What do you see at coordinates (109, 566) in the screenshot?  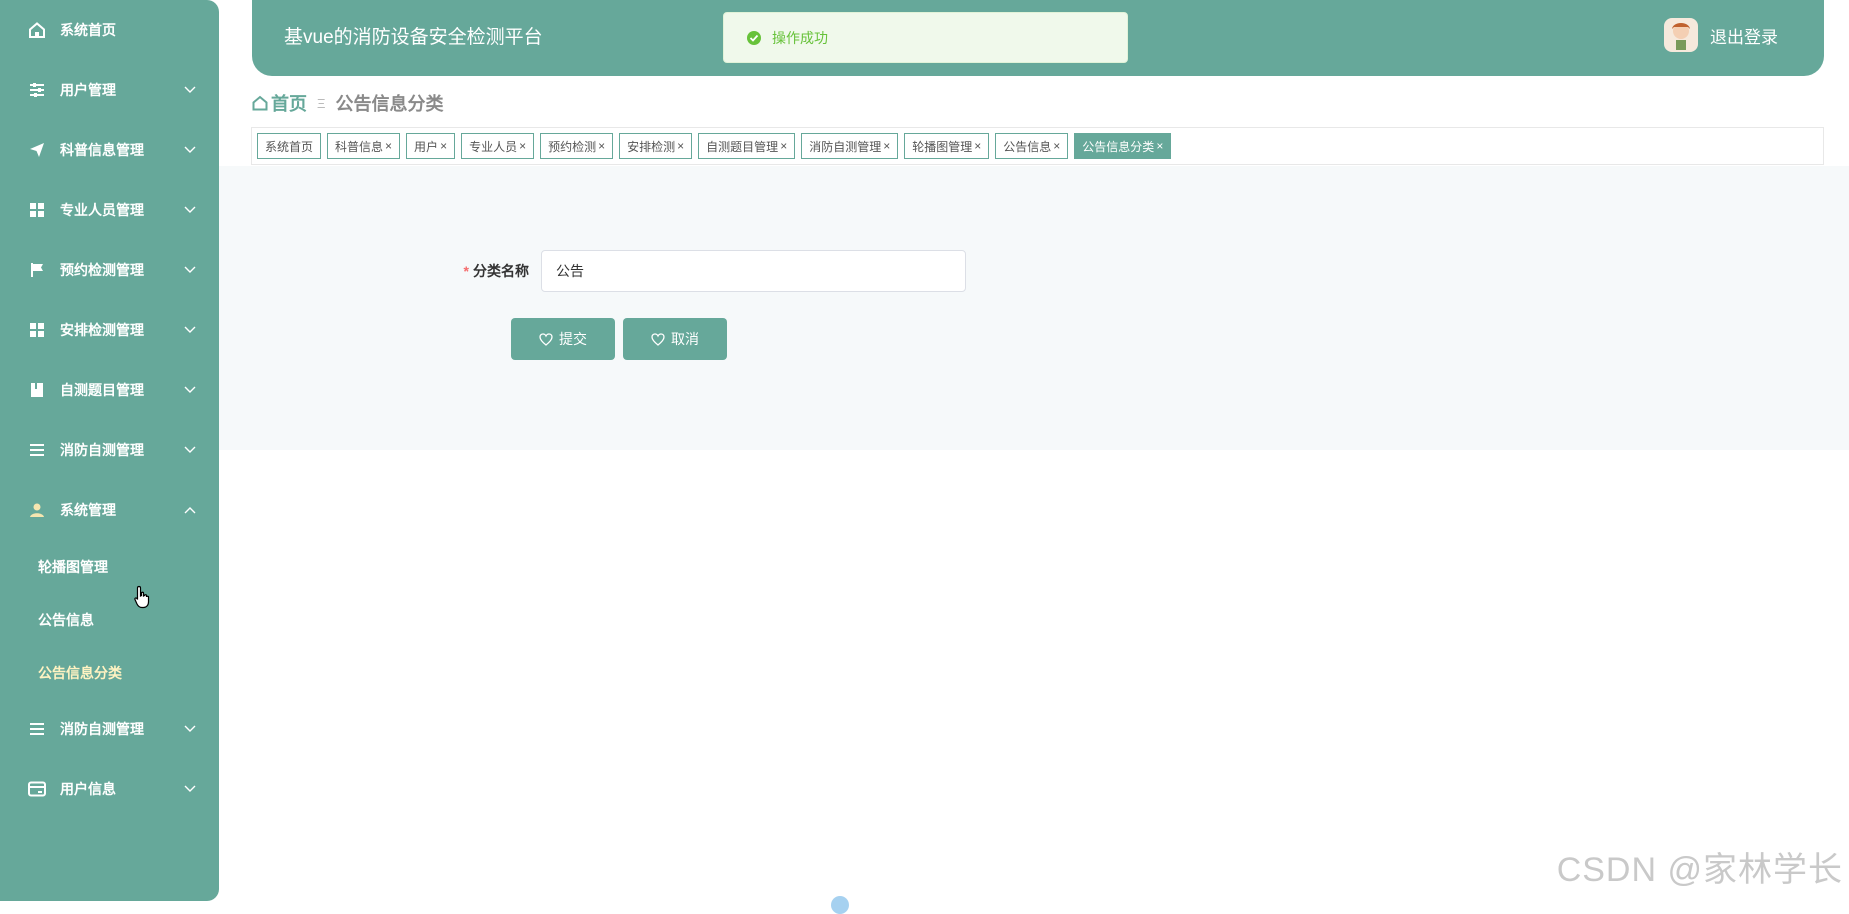 I see `sidebar-subitem-carousel: 轮播图管理` at bounding box center [109, 566].